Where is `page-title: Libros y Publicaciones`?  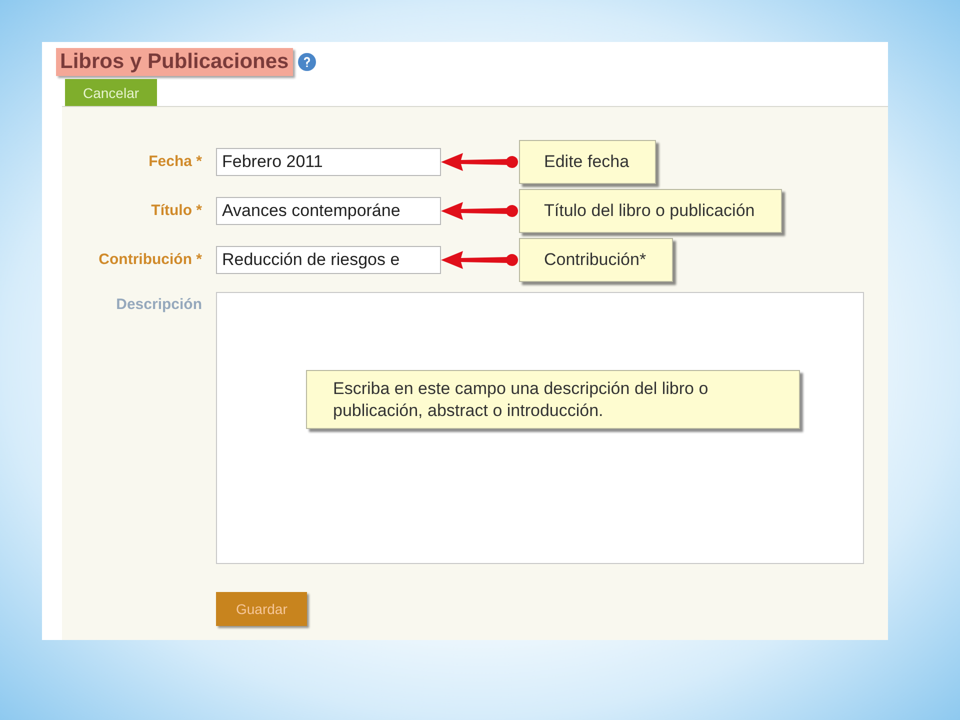
page-title: Libros y Publicaciones is located at coordinates (174, 62).